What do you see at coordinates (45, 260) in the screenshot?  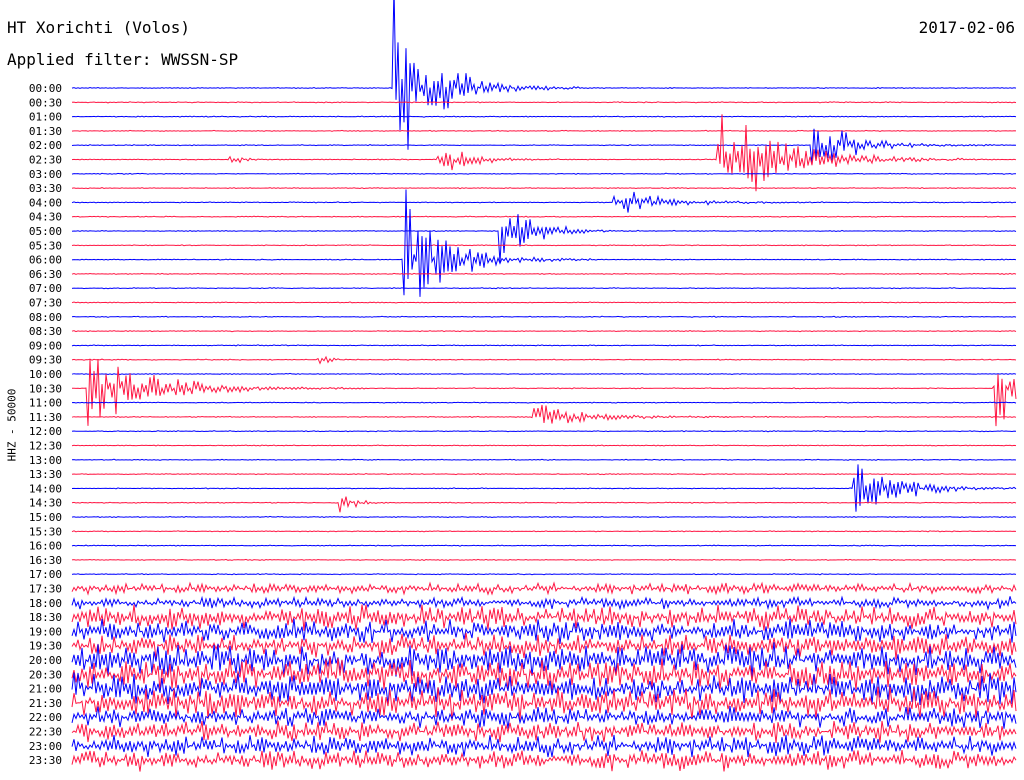 I see `row-label-0600: 06:00` at bounding box center [45, 260].